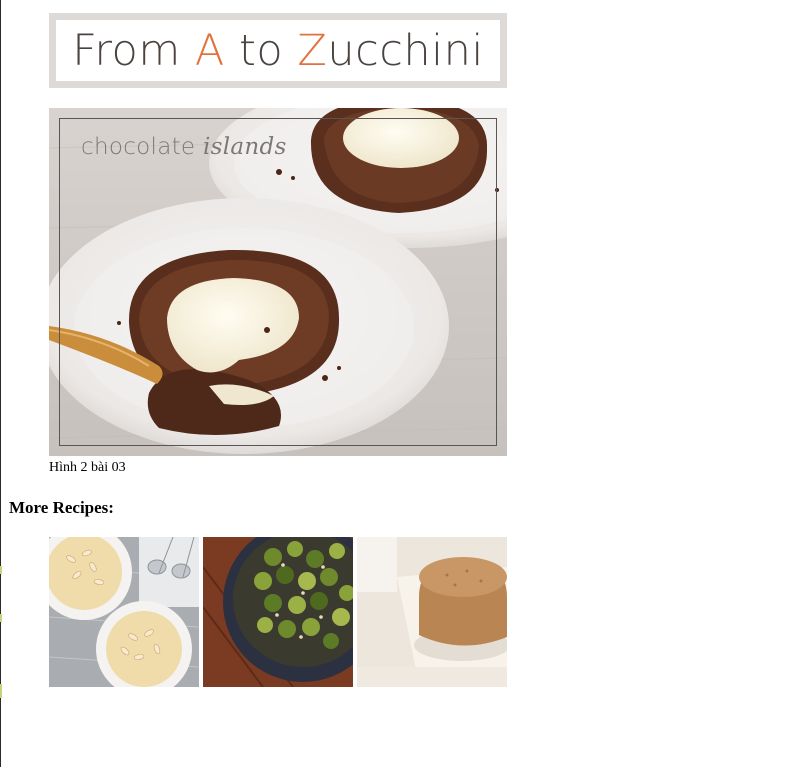 Image resolution: width=788 pixels, height=767 pixels. I want to click on logo-text-ucchini: ucchini, so click(405, 50).